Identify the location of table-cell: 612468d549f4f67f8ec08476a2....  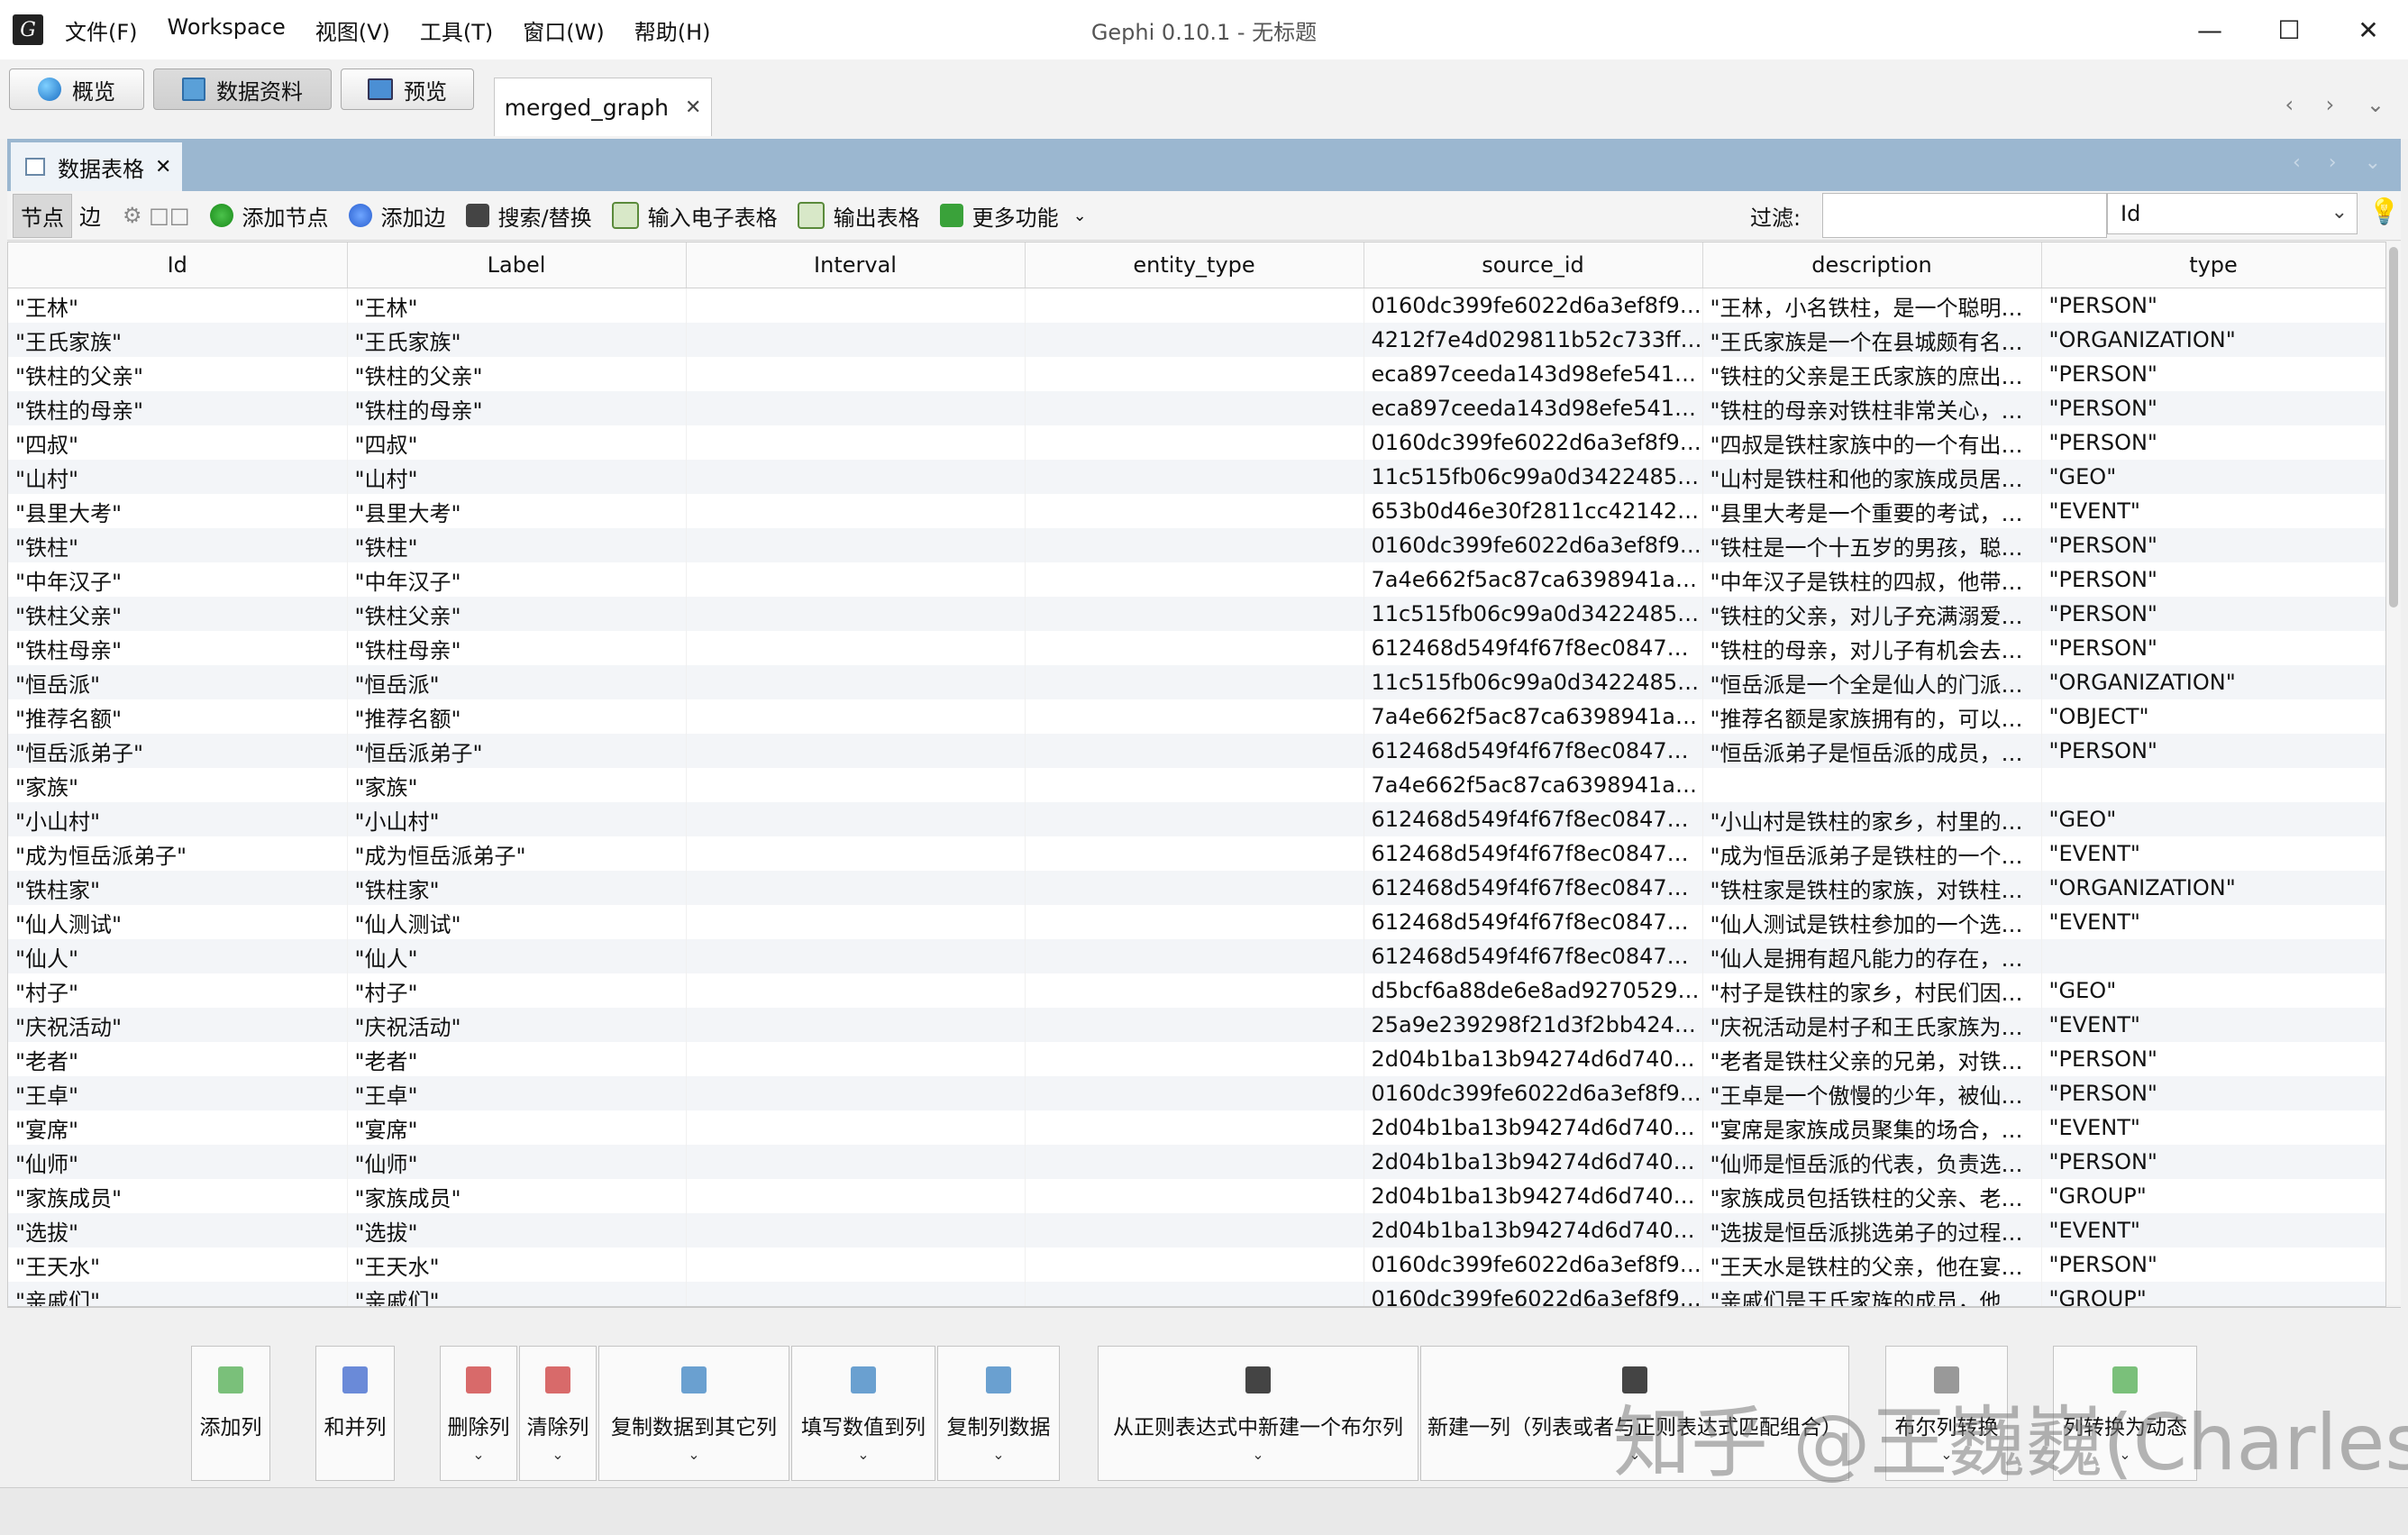
(1533, 853).